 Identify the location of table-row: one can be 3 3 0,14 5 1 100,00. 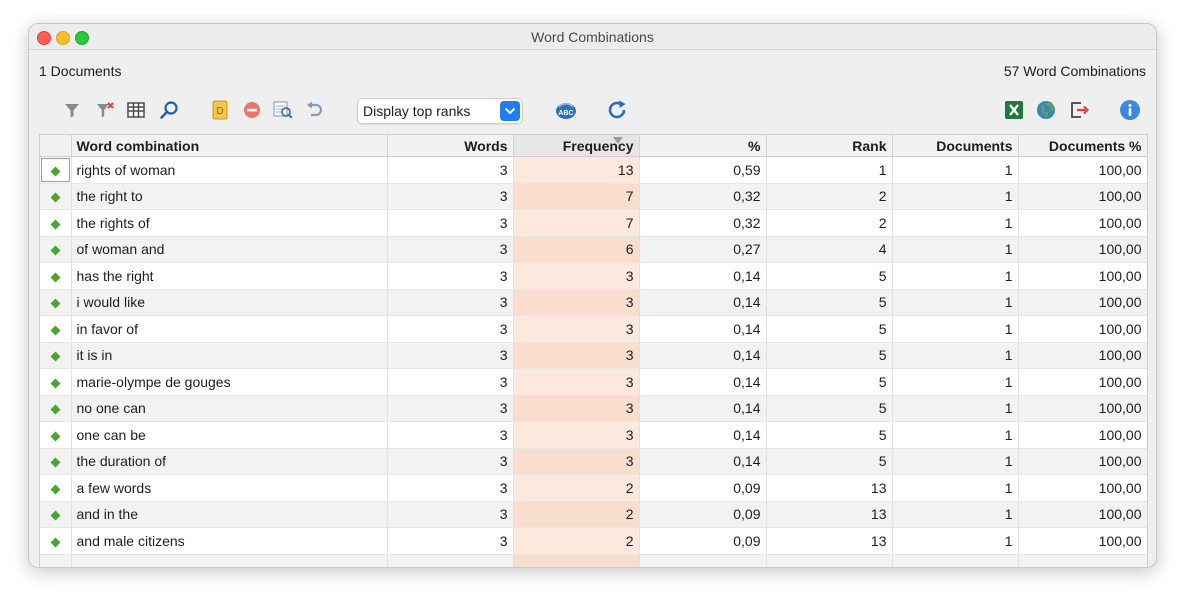
(593, 435).